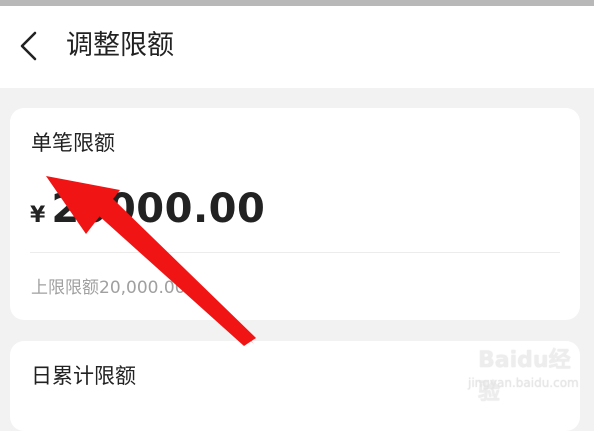 Image resolution: width=594 pixels, height=431 pixels. I want to click on back-button, so click(28, 46).